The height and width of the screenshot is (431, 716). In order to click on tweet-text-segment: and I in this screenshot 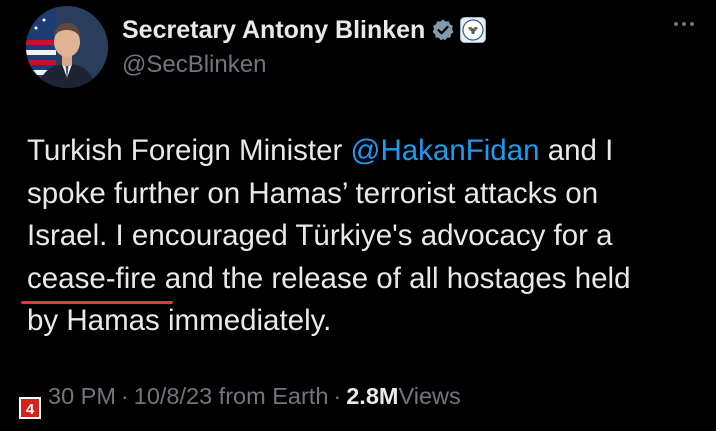, I will do `click(576, 150)`.